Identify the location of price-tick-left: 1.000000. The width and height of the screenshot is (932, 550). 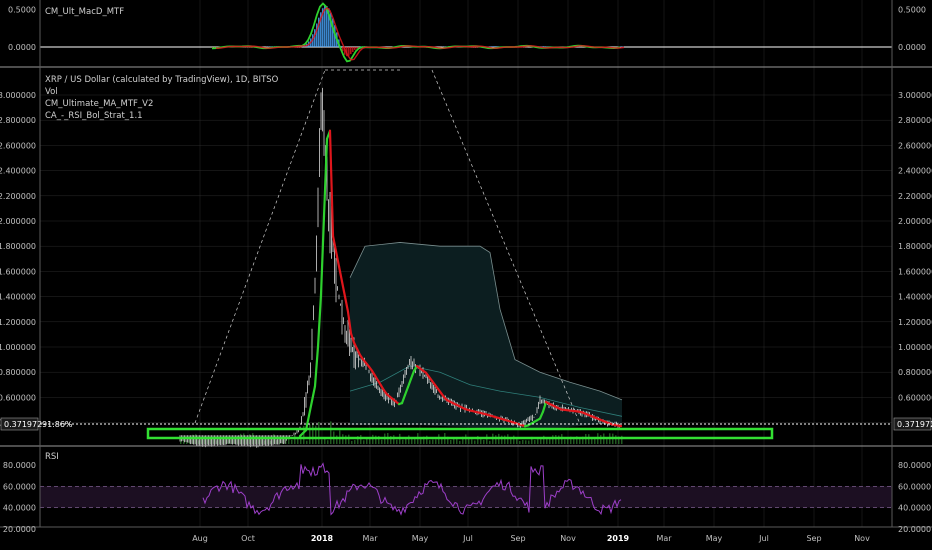
(18, 347).